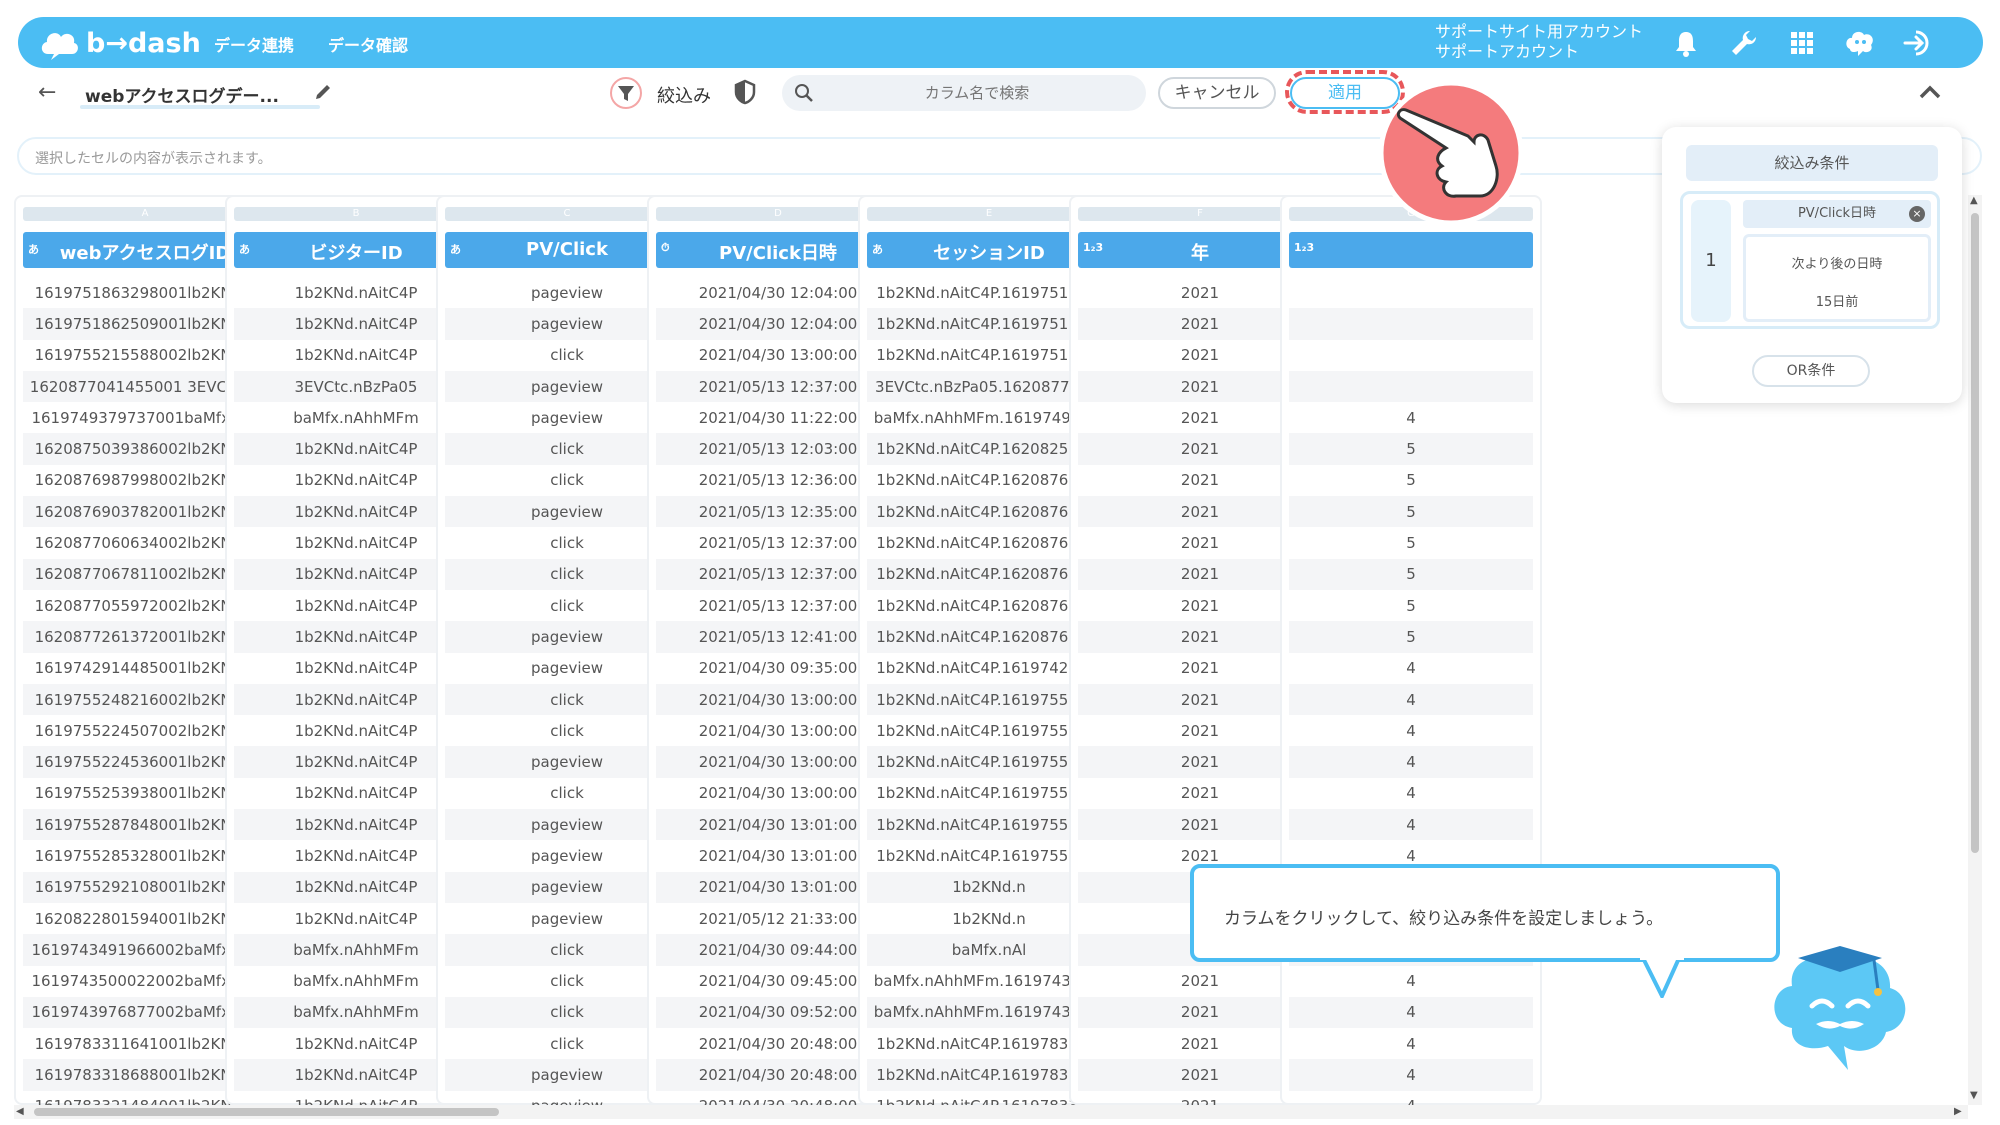 This screenshot has width=2000, height=1125. Describe the element at coordinates (1411, 250) in the screenshot. I see `column-header: 1₂3` at that location.